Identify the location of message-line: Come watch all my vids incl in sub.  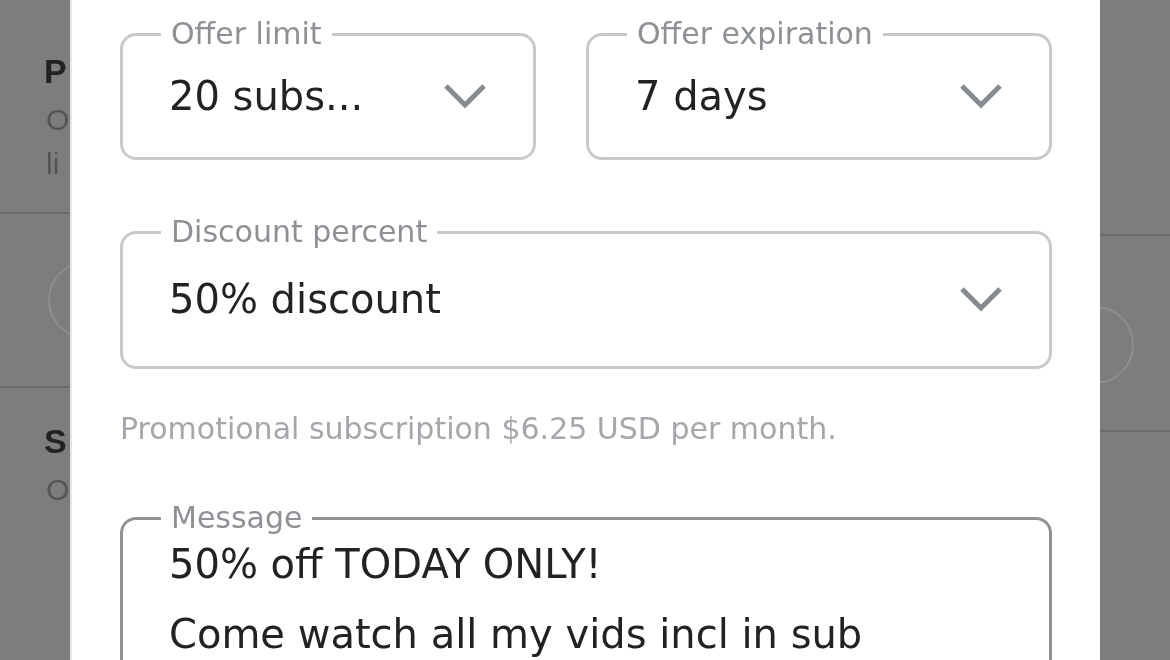
(516, 634).